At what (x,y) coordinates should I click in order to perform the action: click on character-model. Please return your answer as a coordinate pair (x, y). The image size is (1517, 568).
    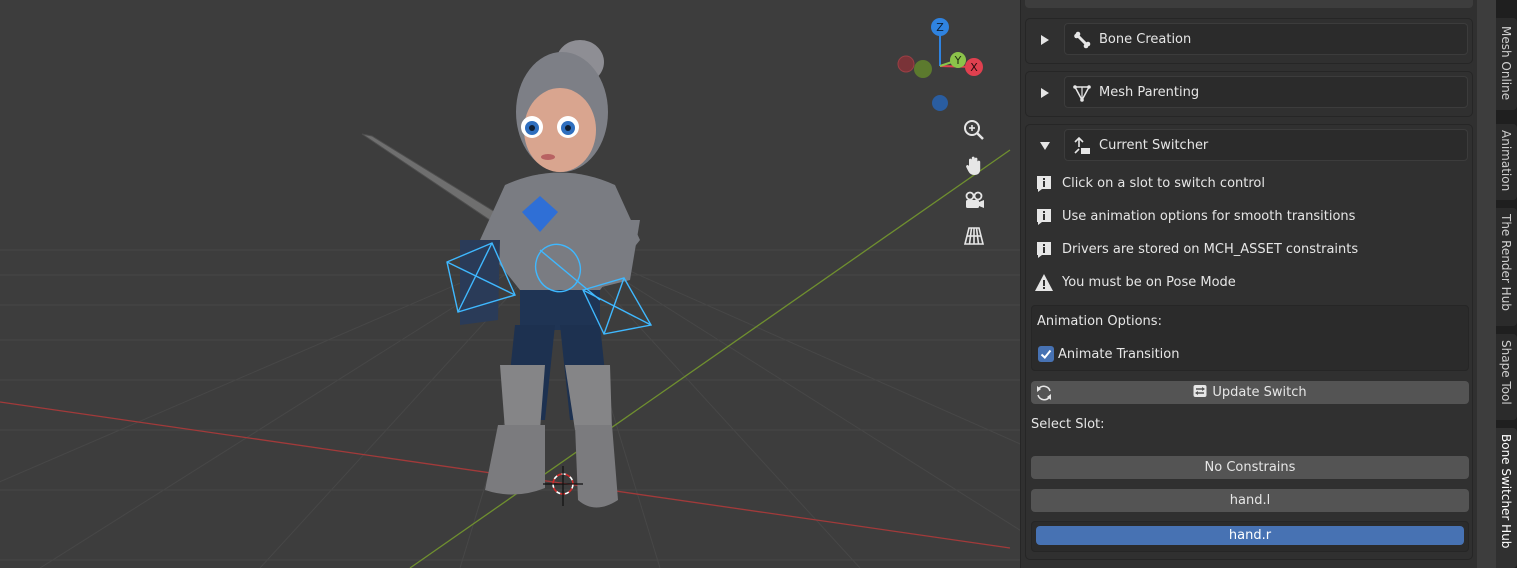
    Looking at the image, I should click on (550, 274).